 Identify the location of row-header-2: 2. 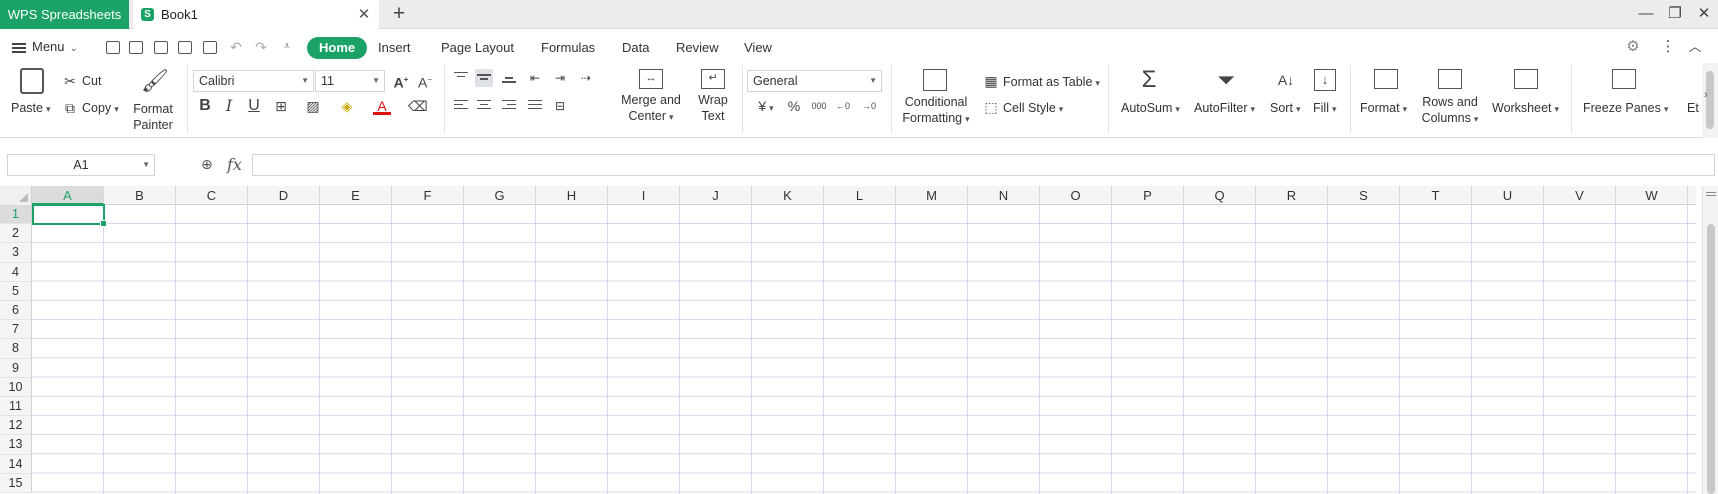
(16, 234).